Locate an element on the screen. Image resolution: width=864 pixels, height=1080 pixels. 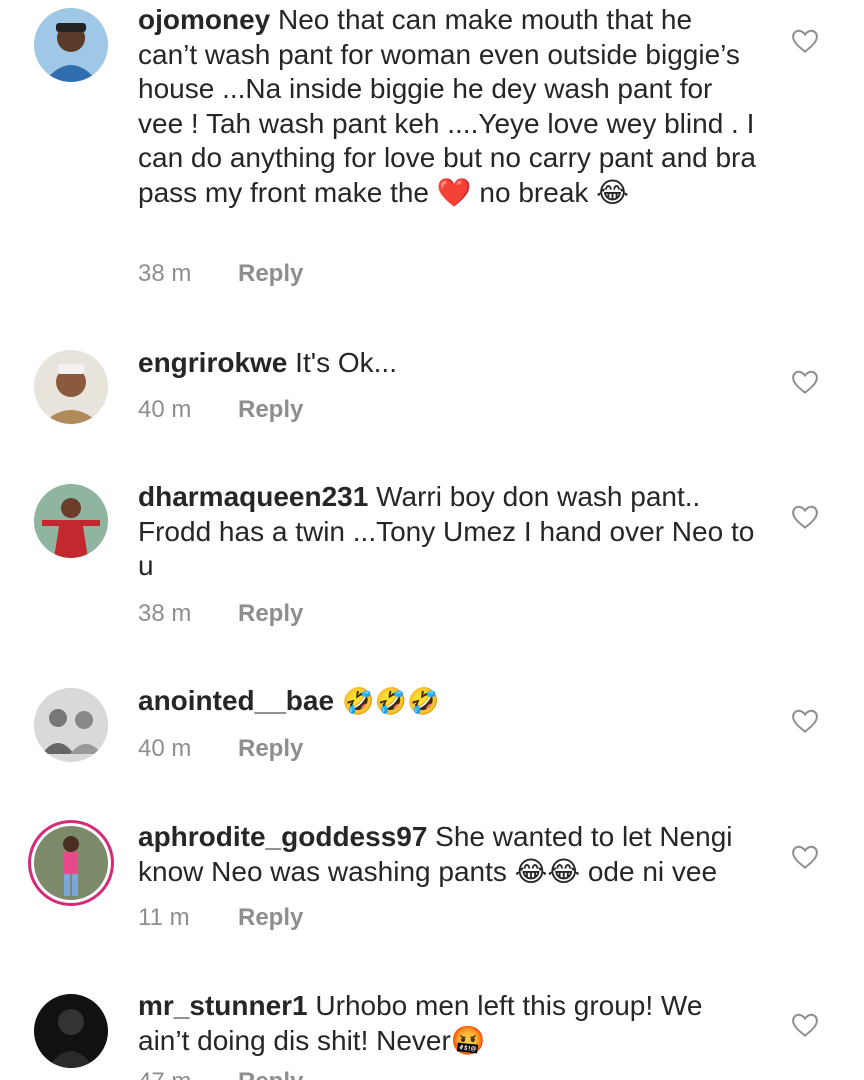
comment-meta: 47 m Reply is located at coordinates (220, 1074).